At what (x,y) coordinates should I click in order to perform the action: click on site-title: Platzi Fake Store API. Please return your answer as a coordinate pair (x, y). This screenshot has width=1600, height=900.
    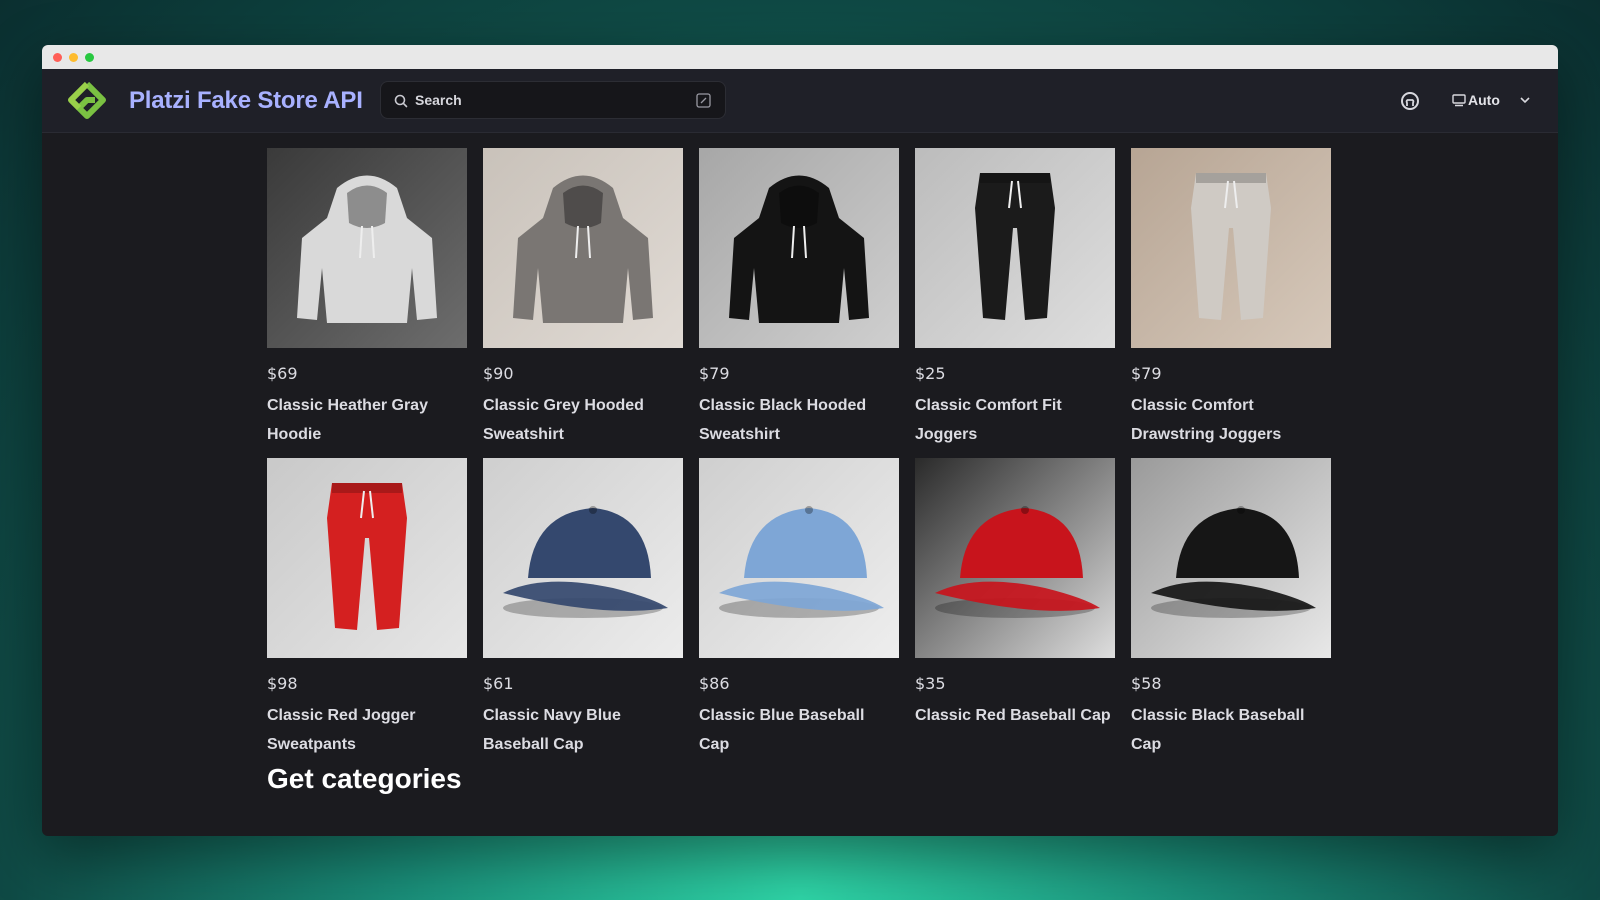
    Looking at the image, I should click on (246, 101).